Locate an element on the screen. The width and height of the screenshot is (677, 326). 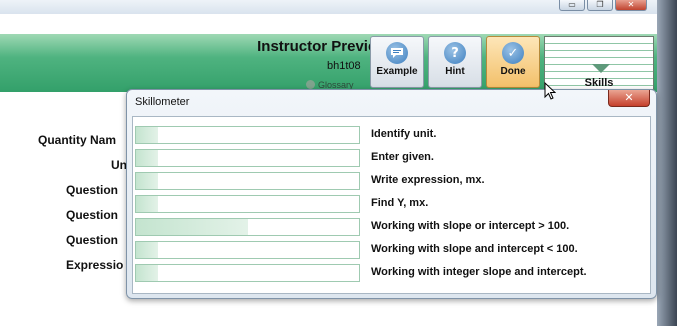
form-label-unit: Un is located at coordinates (119, 165).